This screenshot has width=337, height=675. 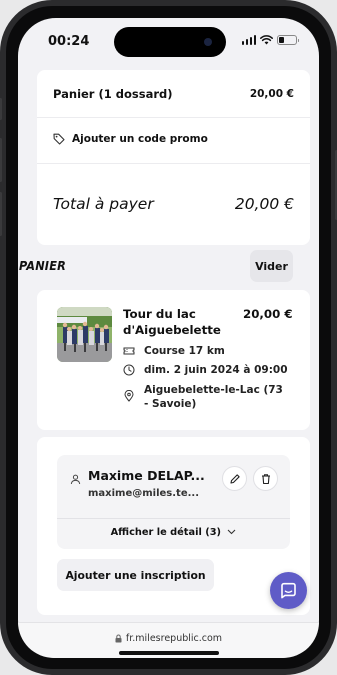 What do you see at coordinates (118, 638) in the screenshot?
I see `lock-icon` at bounding box center [118, 638].